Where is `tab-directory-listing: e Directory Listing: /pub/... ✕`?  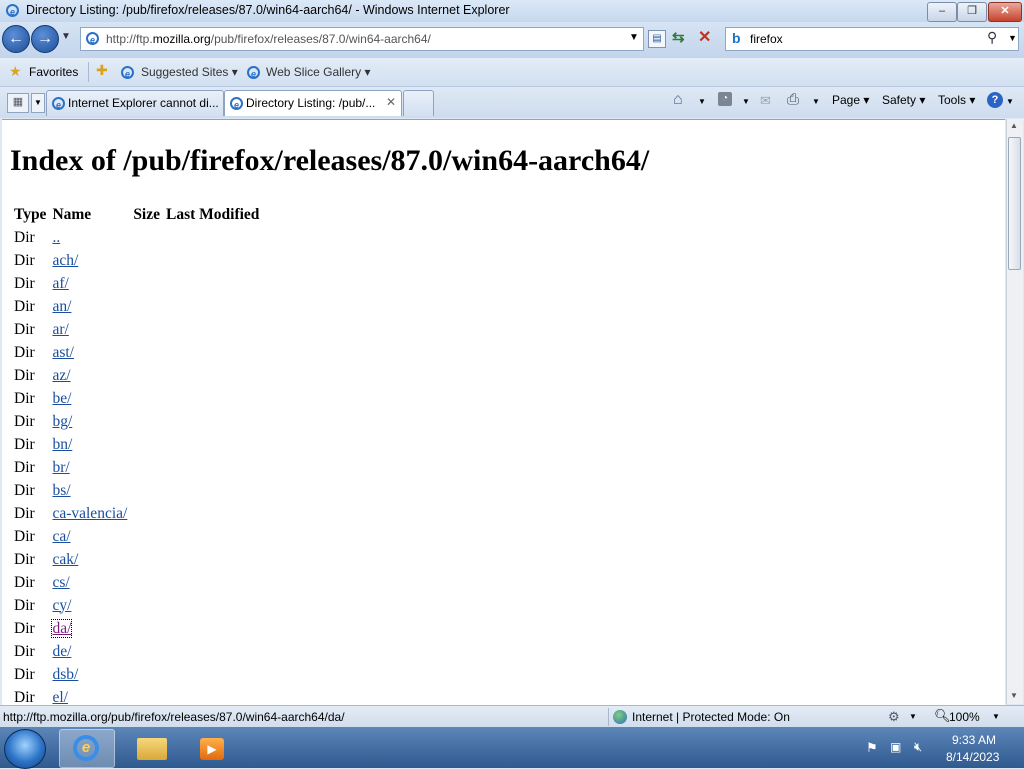 tab-directory-listing: e Directory Listing: /pub/... ✕ is located at coordinates (313, 103).